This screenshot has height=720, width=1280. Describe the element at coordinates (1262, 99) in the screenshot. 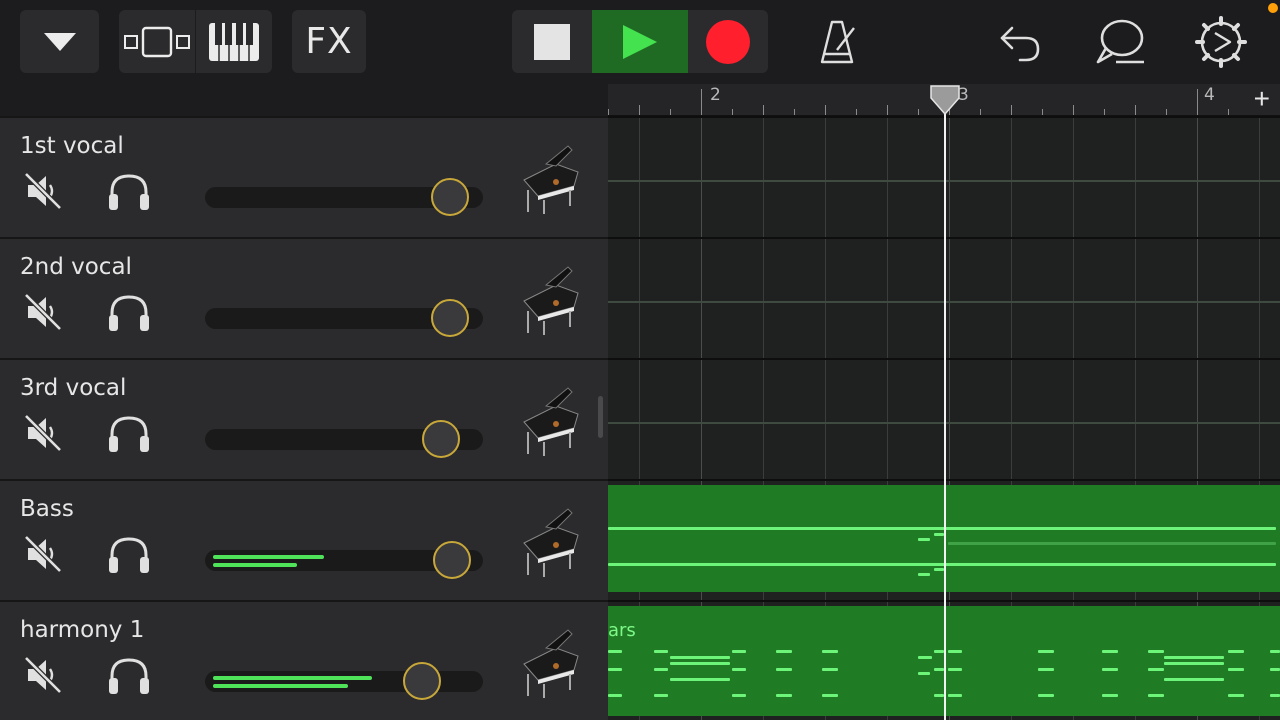

I see `add-section-button: +` at that location.